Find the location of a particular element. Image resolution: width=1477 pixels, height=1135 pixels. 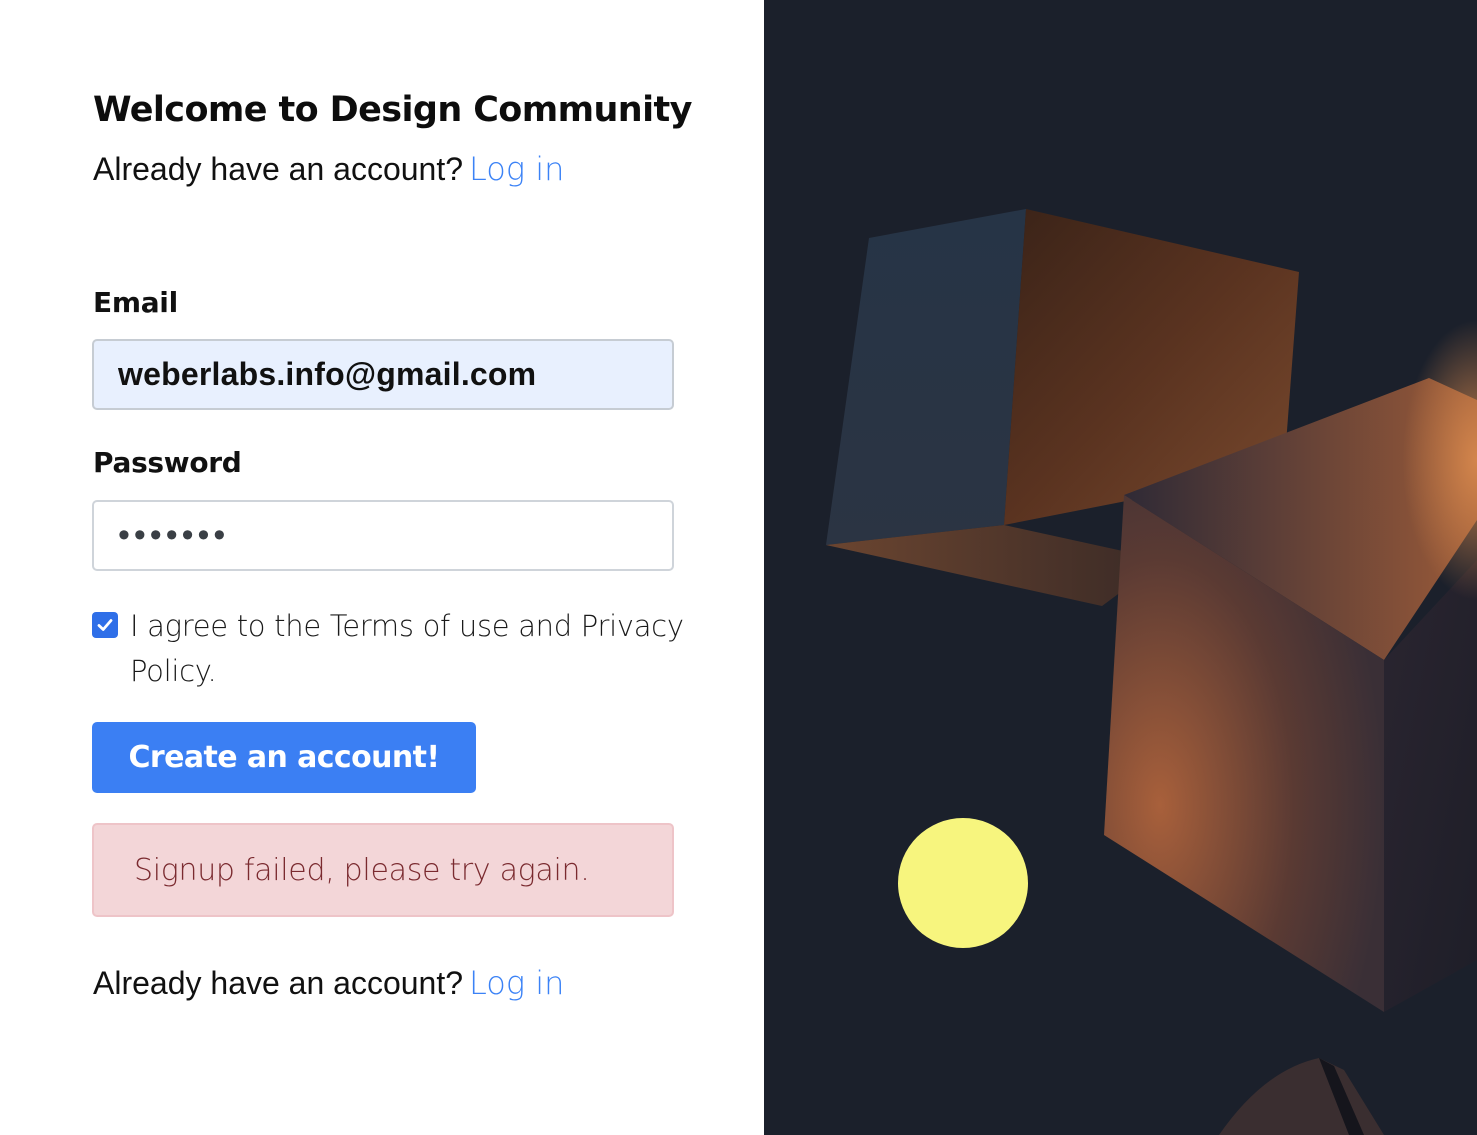

create-account-button: Create an account! is located at coordinates (284, 757).